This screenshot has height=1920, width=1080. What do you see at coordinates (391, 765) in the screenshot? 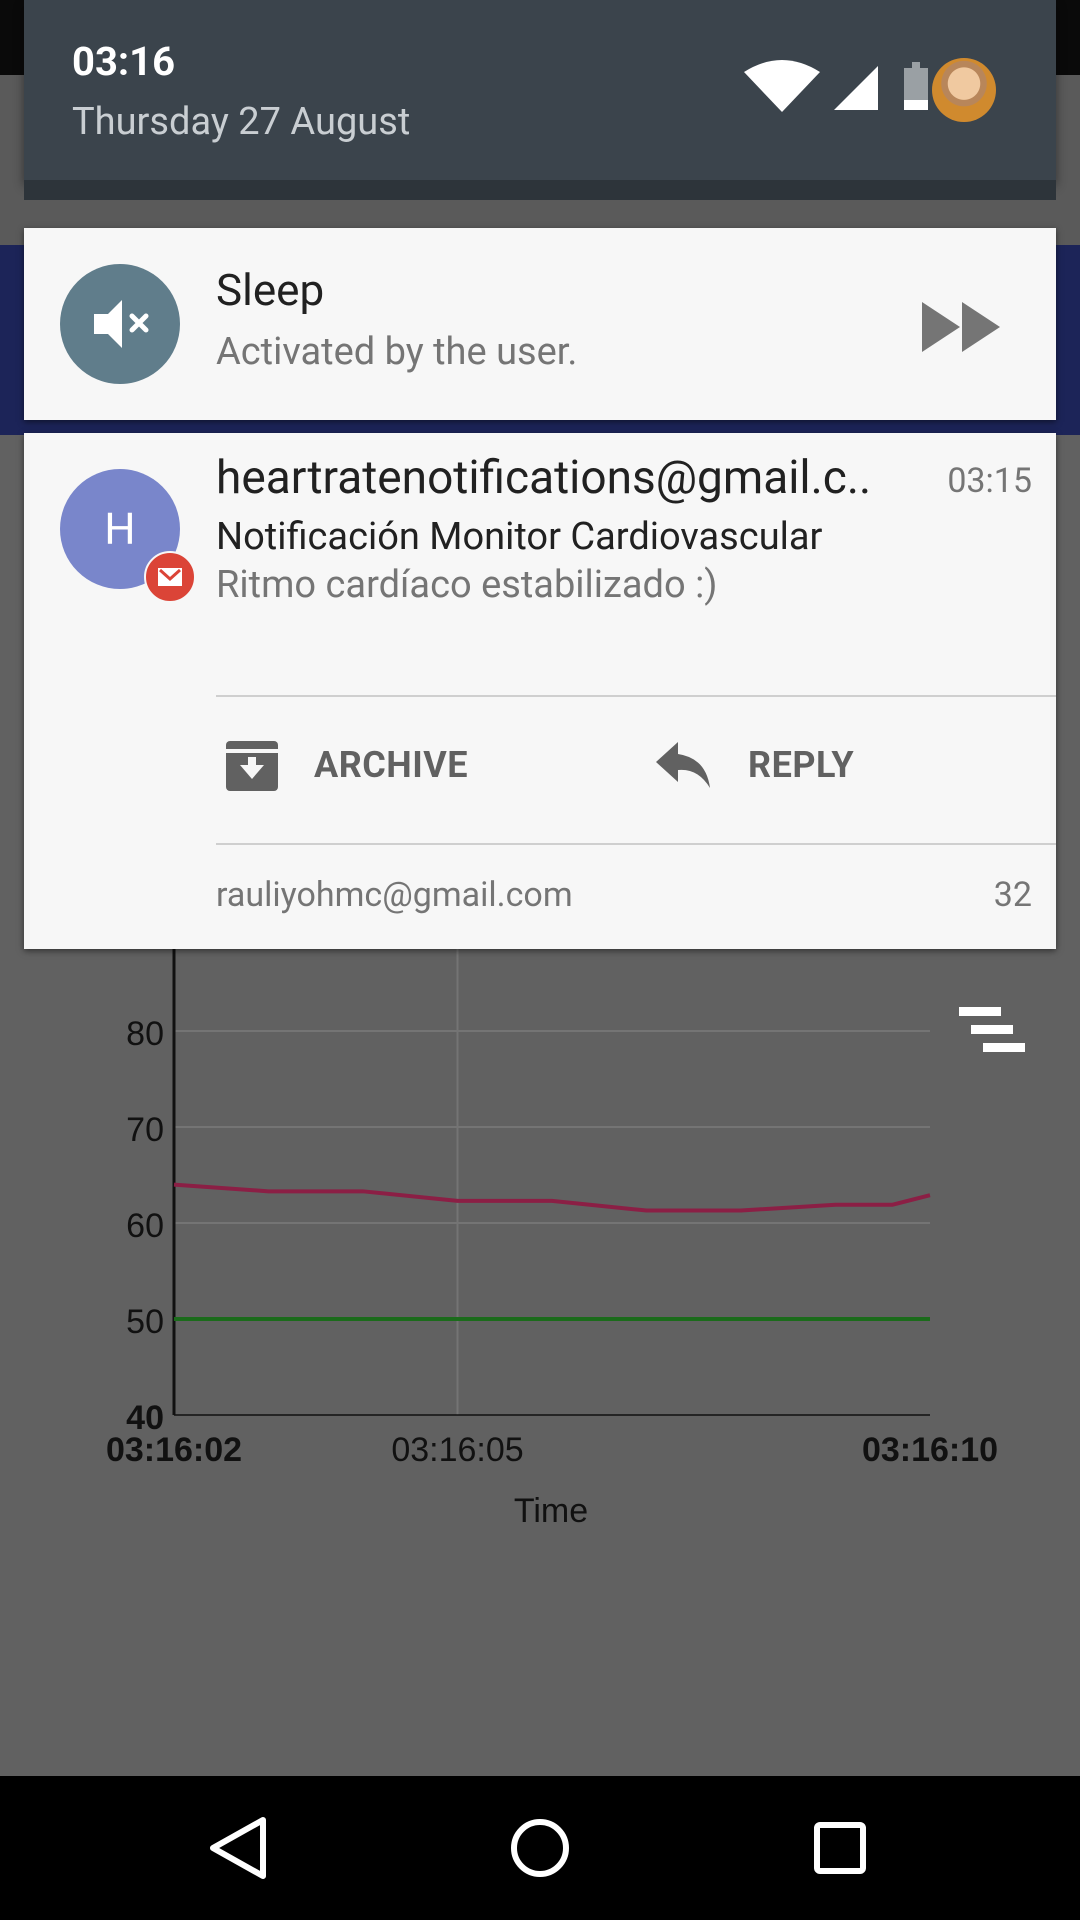
I see `archive-label: ARCHIVE` at bounding box center [391, 765].